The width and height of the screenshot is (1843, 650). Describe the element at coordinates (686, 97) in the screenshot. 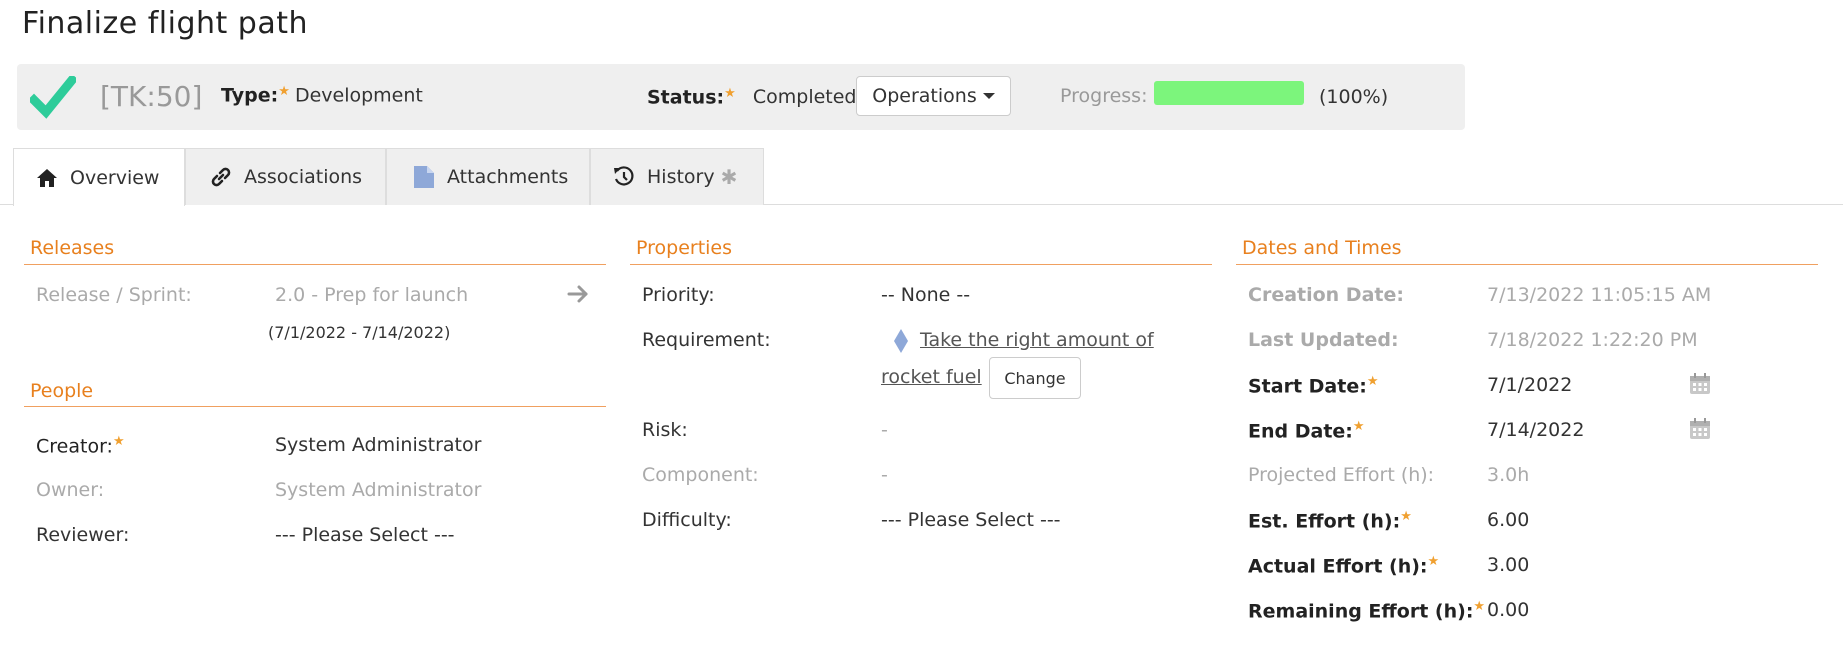

I see `status-label: Status:` at that location.